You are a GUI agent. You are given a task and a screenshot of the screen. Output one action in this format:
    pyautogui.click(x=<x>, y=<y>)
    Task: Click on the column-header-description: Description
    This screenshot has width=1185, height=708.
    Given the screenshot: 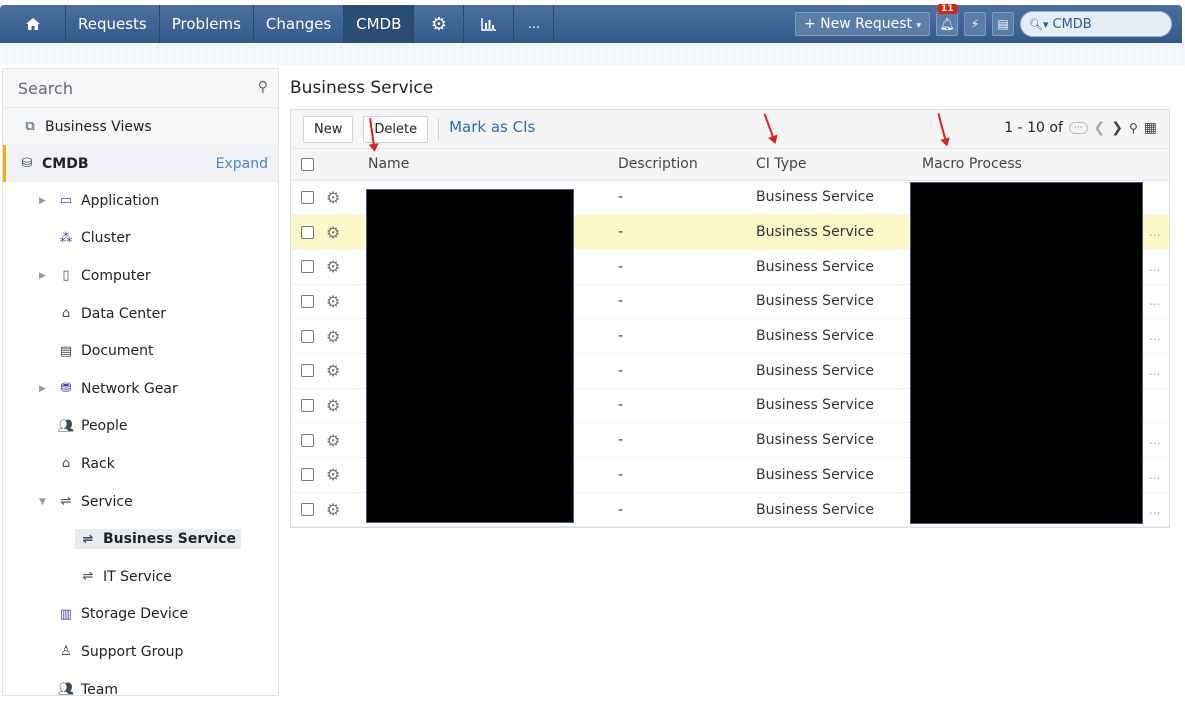 What is the action you would take?
    pyautogui.click(x=687, y=165)
    